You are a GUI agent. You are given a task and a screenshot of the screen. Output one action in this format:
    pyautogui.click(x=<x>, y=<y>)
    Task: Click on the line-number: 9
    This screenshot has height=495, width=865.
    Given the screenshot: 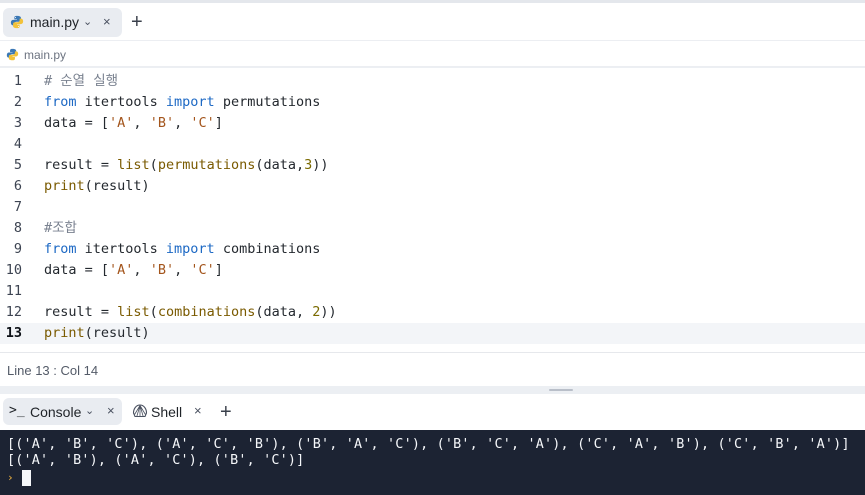 What is the action you would take?
    pyautogui.click(x=17, y=249)
    